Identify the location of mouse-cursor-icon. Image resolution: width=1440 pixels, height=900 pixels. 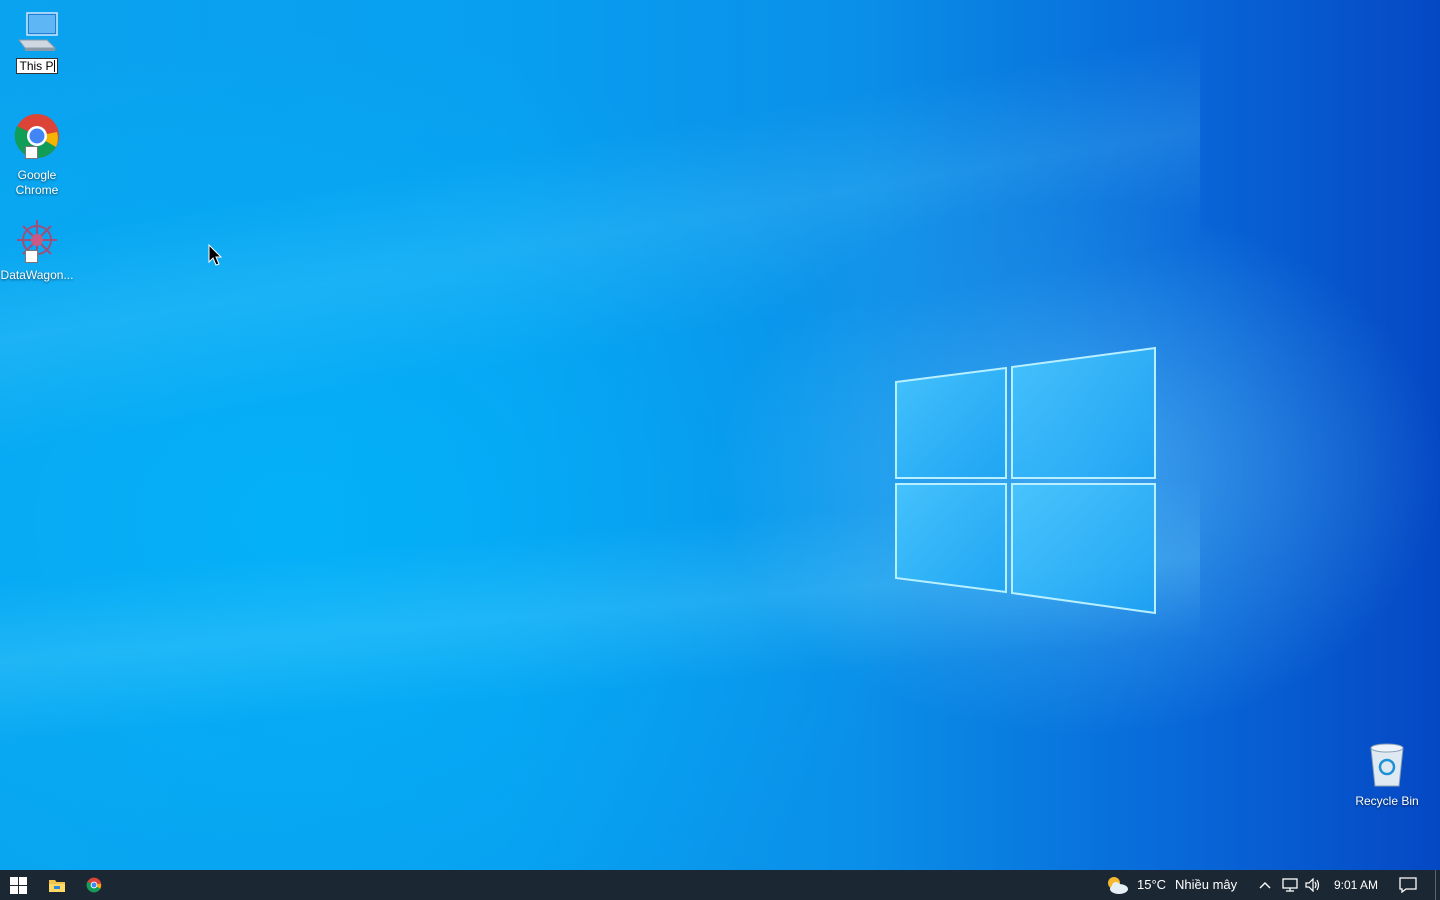
(215, 255).